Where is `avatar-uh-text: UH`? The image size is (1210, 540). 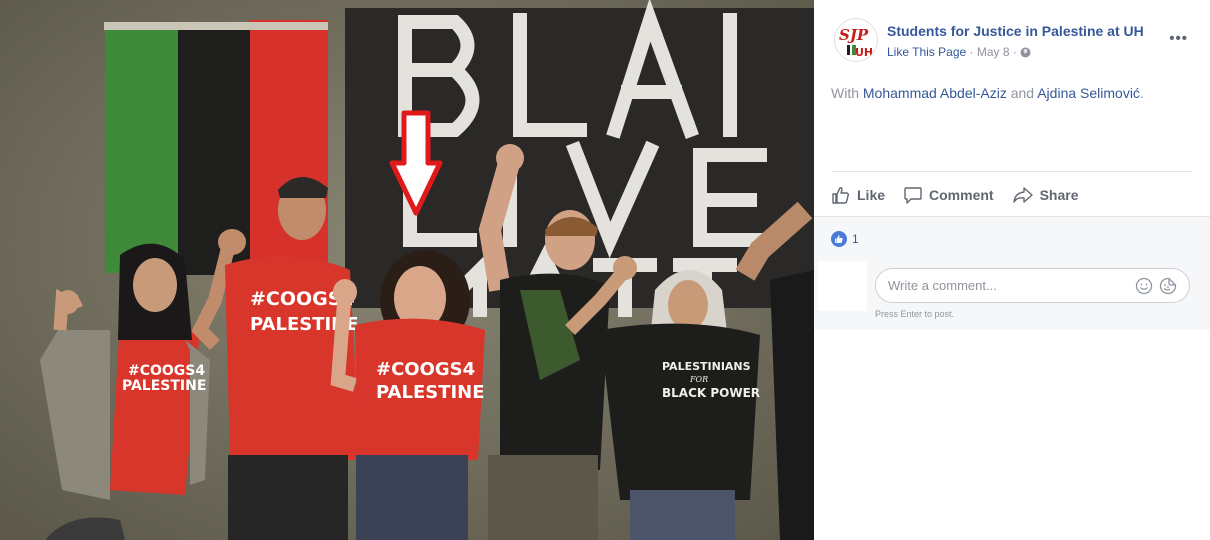
avatar-uh-text: UH is located at coordinates (864, 52).